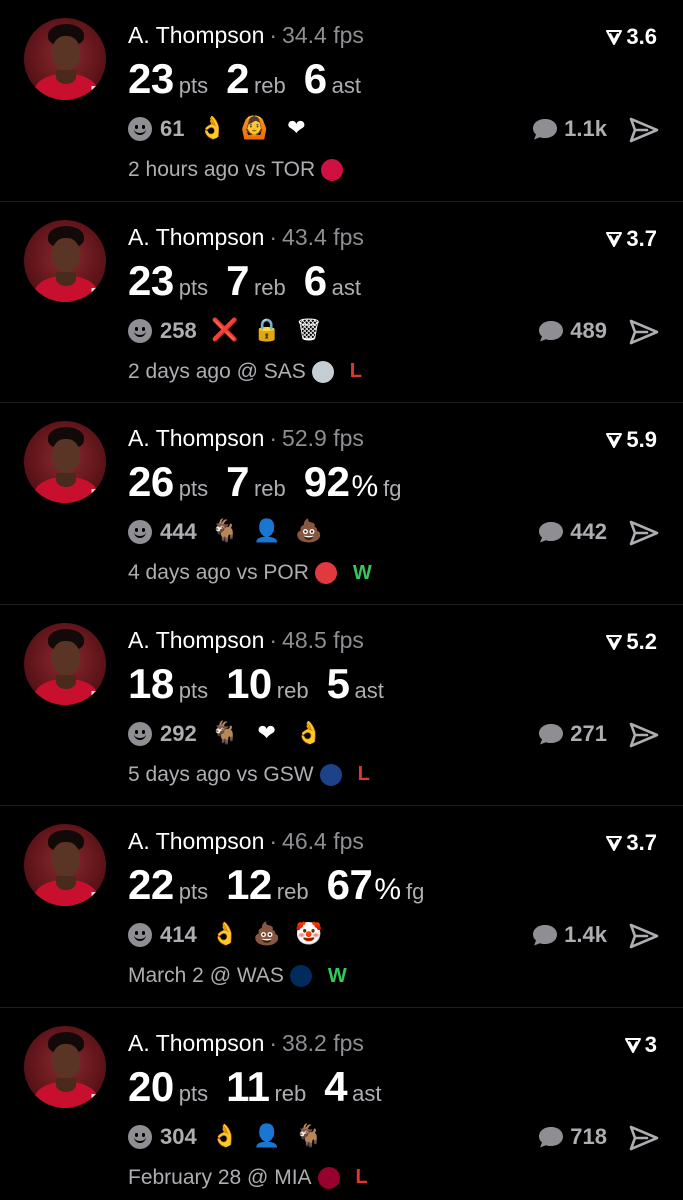 The height and width of the screenshot is (1200, 683). Describe the element at coordinates (309, 331) in the screenshot. I see `reaction-emoji: 🗑` at that location.